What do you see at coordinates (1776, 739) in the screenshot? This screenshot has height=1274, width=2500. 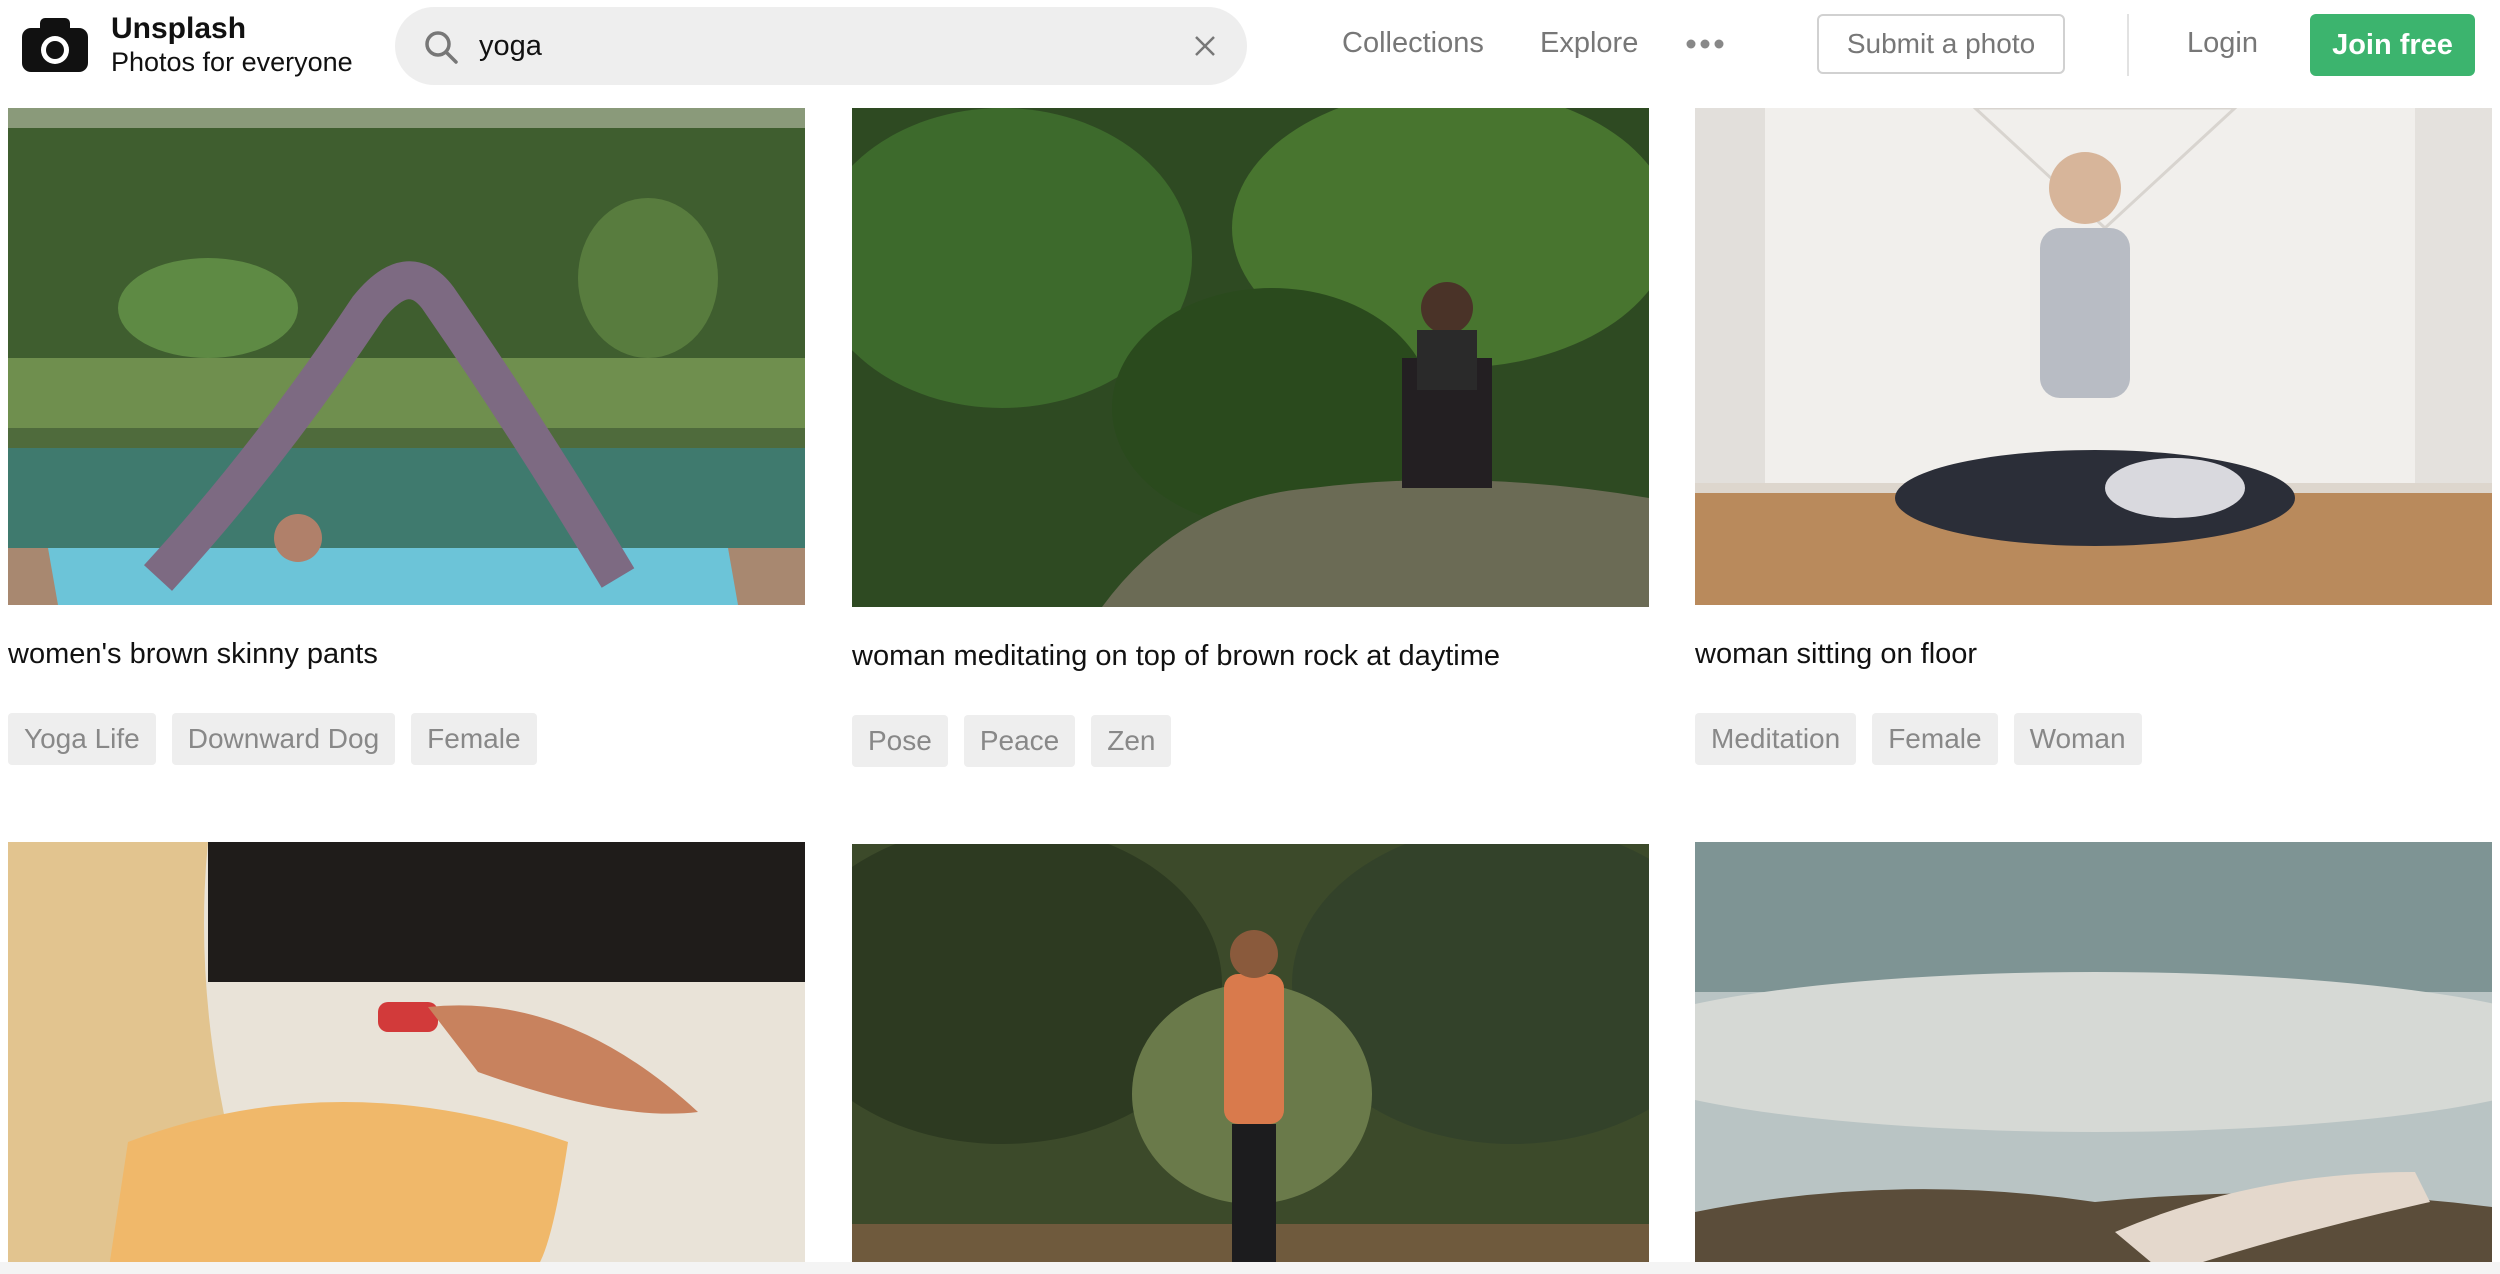 I see `tag: Meditation` at bounding box center [1776, 739].